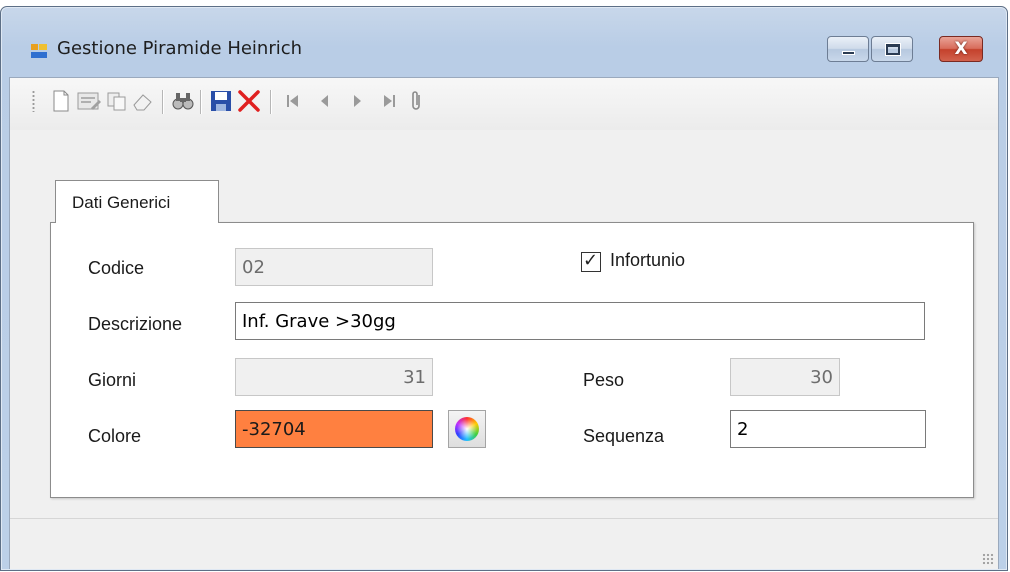 The image size is (1010, 572). I want to click on last-record-button, so click(389, 101).